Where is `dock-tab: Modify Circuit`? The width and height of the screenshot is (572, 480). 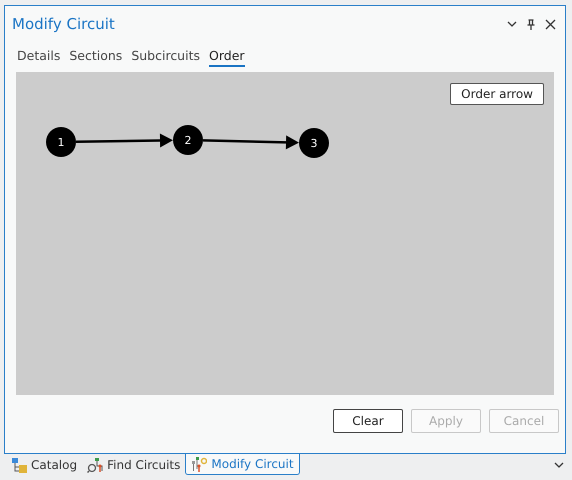
dock-tab: Modify Circuit is located at coordinates (242, 464).